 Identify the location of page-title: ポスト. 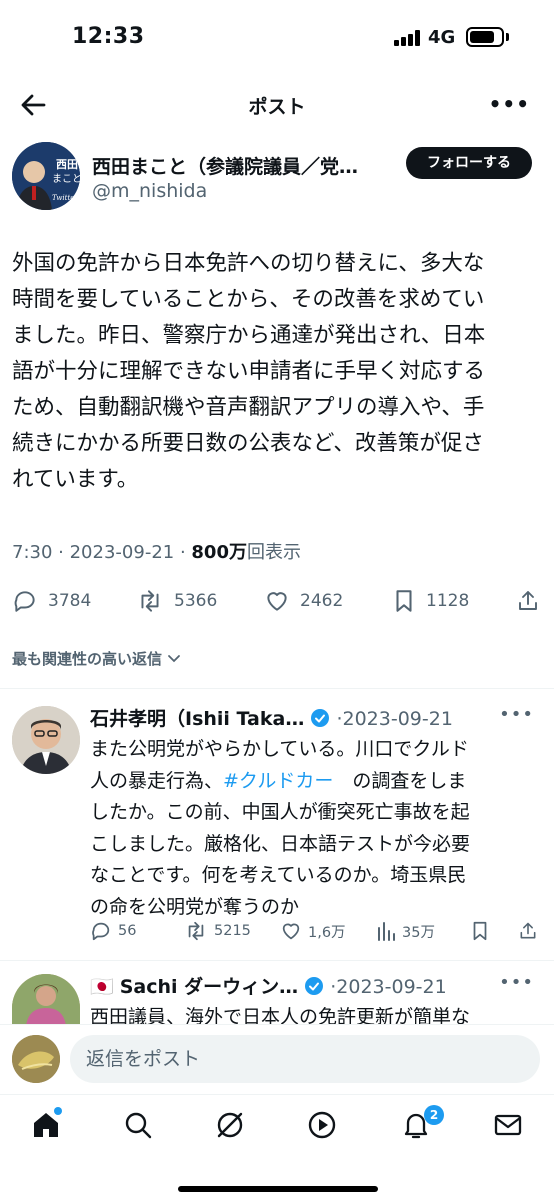
(277, 107).